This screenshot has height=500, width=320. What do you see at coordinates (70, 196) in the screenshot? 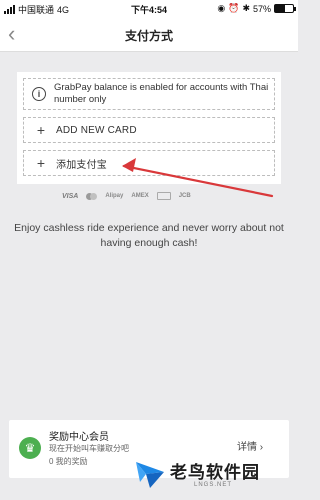
I see `visa-logo: VISA` at bounding box center [70, 196].